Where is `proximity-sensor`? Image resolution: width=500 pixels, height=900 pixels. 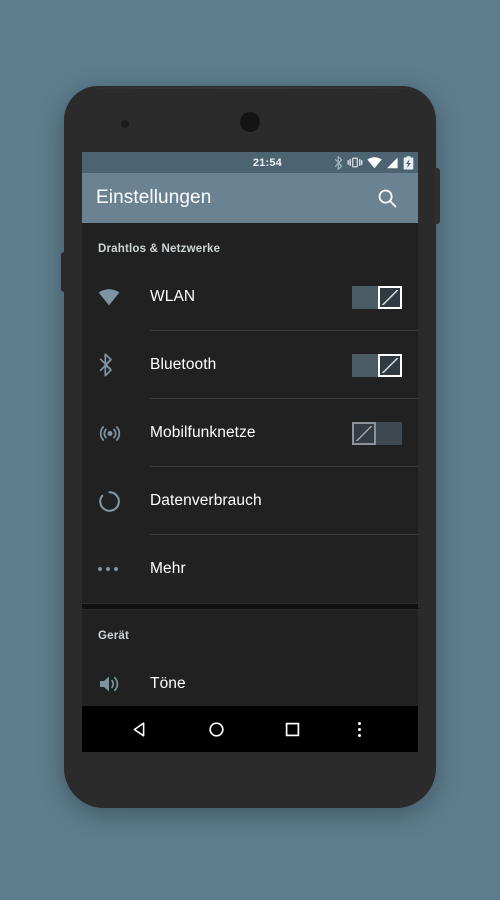
proximity-sensor is located at coordinates (125, 124).